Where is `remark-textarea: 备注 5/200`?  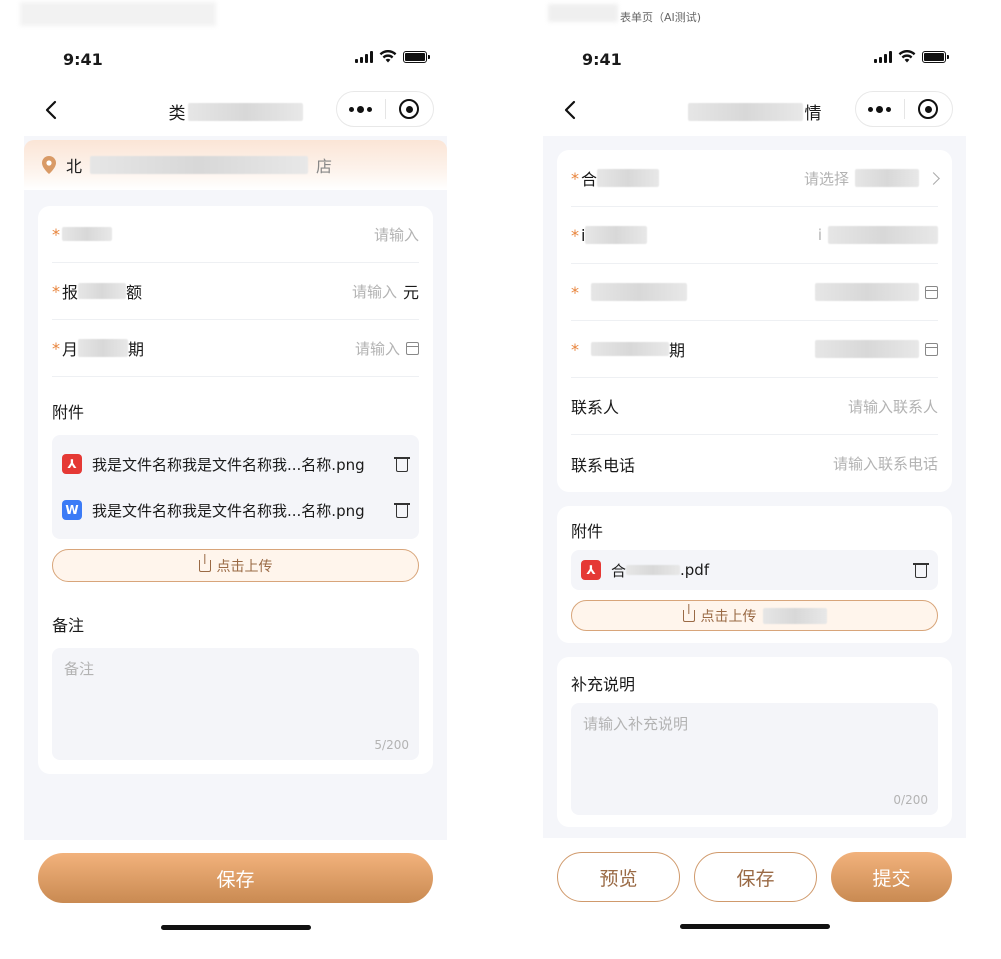
remark-textarea: 备注 5/200 is located at coordinates (235, 704).